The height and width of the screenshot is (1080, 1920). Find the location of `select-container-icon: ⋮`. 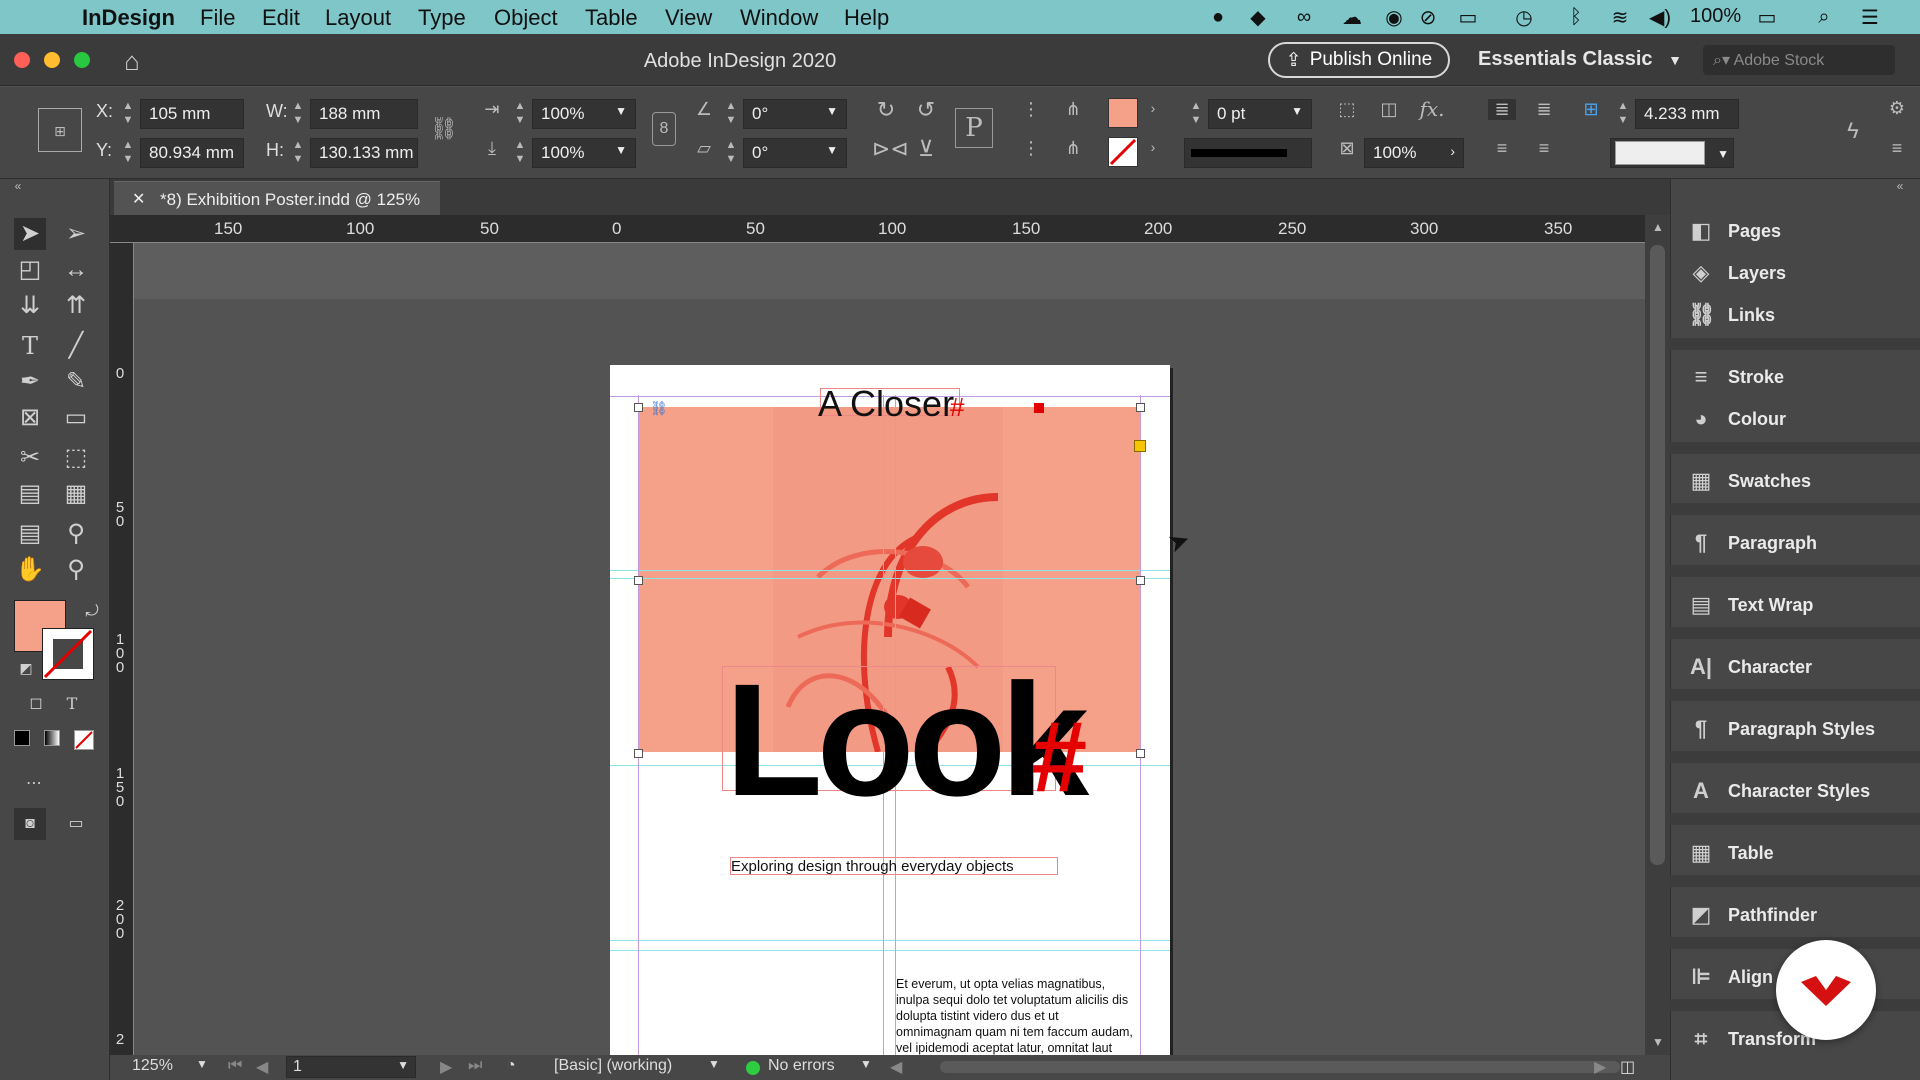

select-container-icon: ⋮ is located at coordinates (1031, 109).